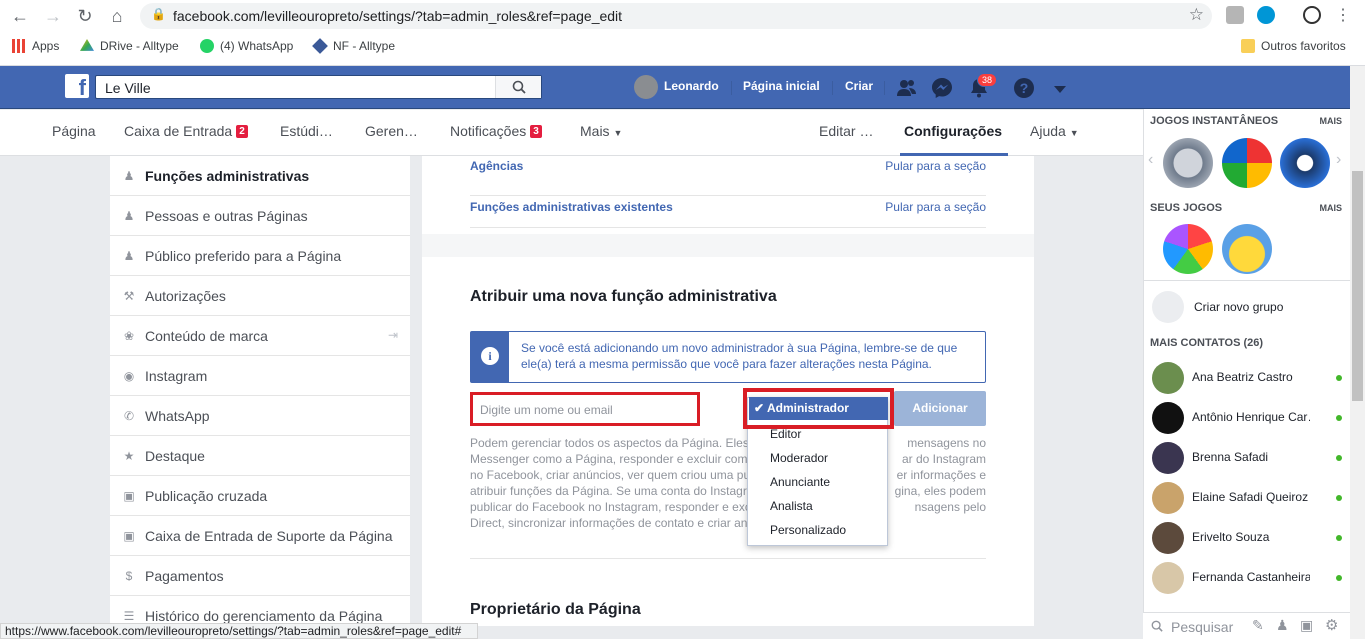 This screenshot has width=1365, height=639. Describe the element at coordinates (129, 616) in the screenshot. I see `history-icon: ☰` at that location.